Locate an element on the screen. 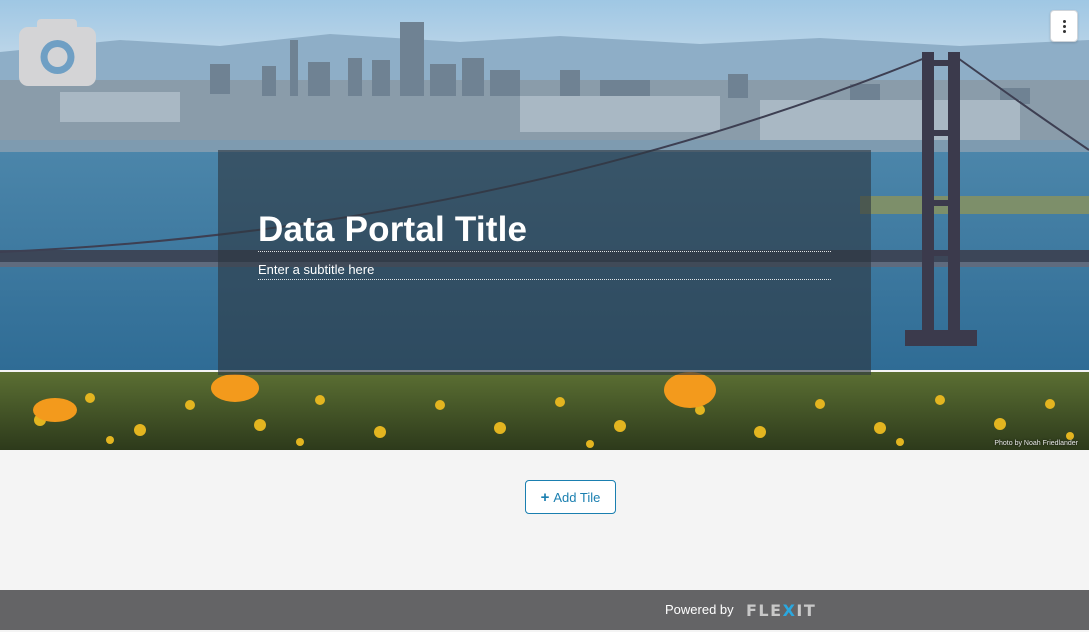 The image size is (1089, 632). add-tile-button: + Add Tile is located at coordinates (570, 497).